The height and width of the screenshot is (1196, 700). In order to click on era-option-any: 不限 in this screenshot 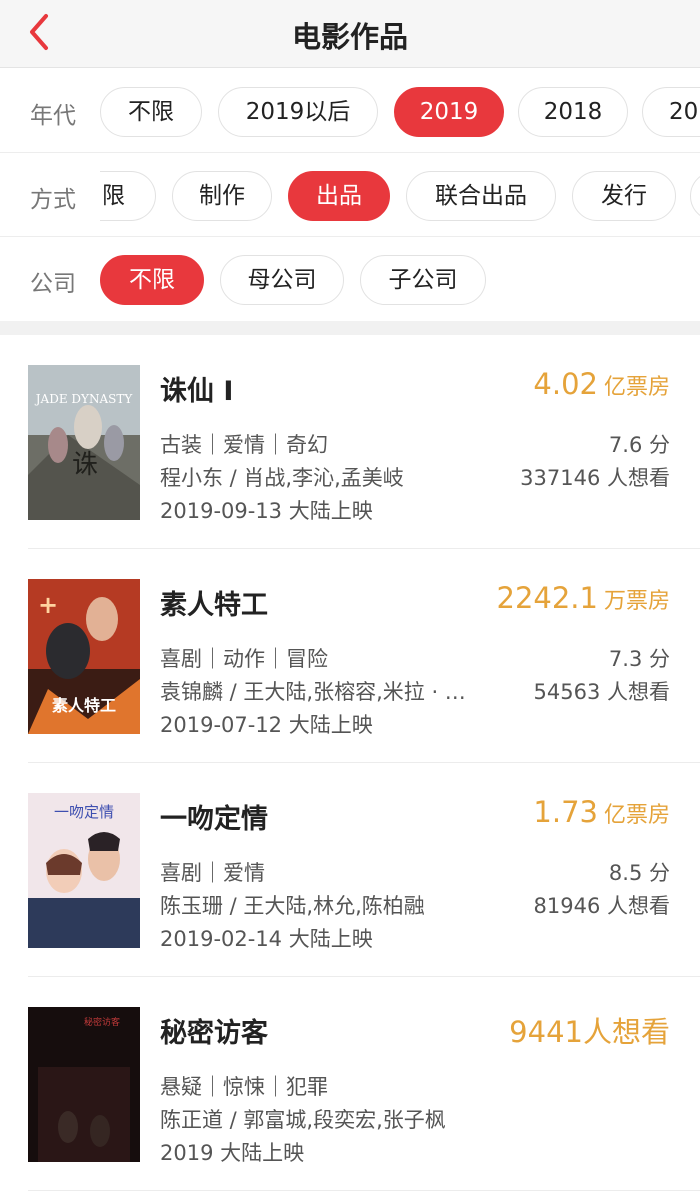, I will do `click(151, 112)`.